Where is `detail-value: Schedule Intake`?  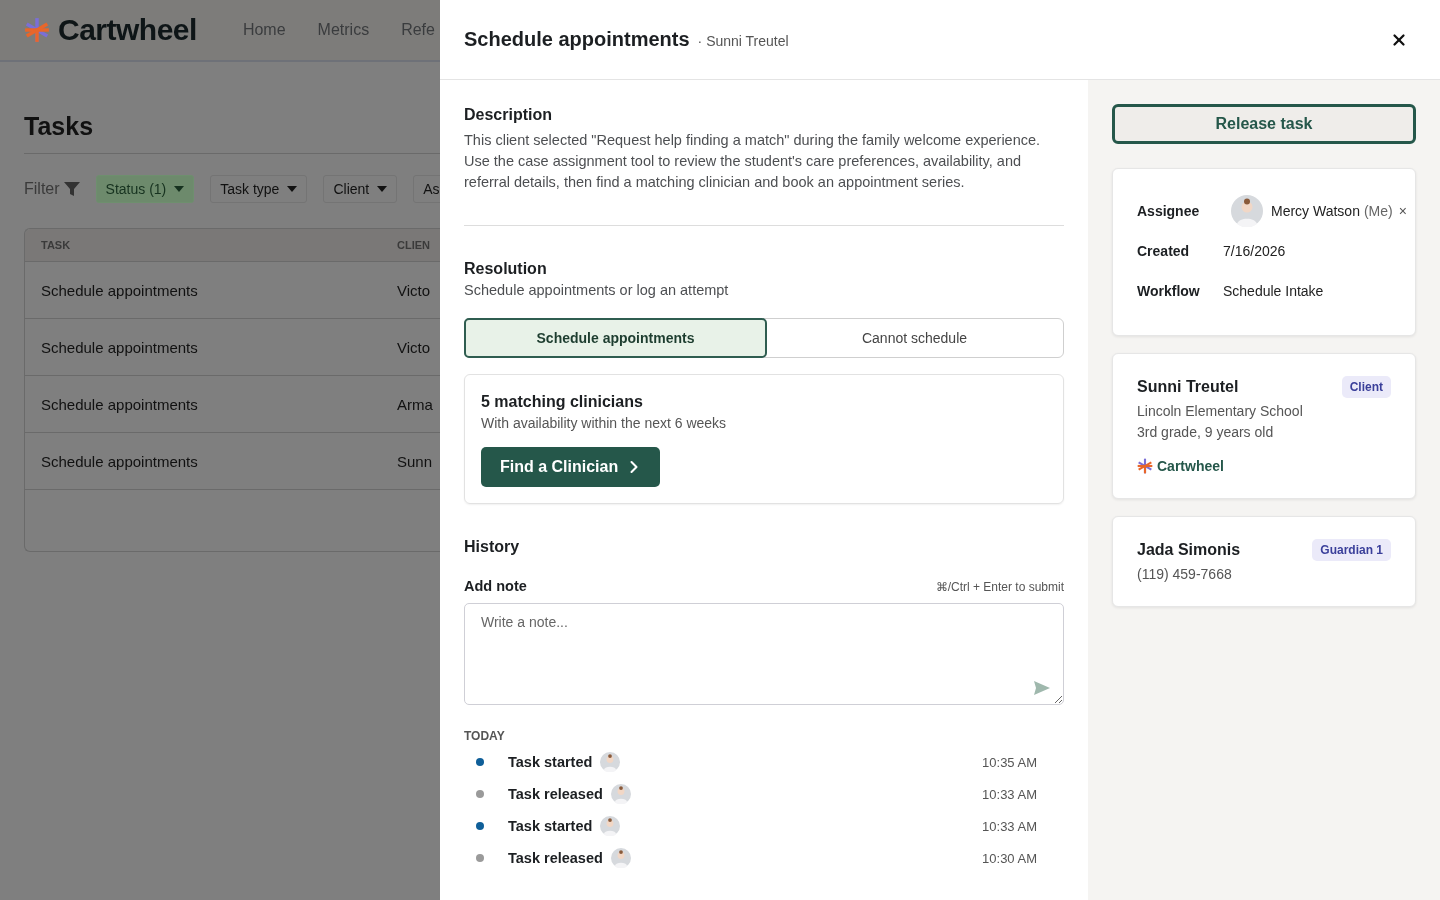 detail-value: Schedule Intake is located at coordinates (1274, 291).